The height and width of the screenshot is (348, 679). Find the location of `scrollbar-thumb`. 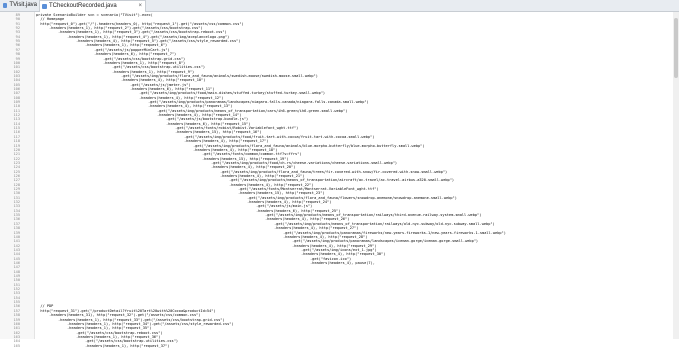

scrollbar-thumb is located at coordinates (676, 48).